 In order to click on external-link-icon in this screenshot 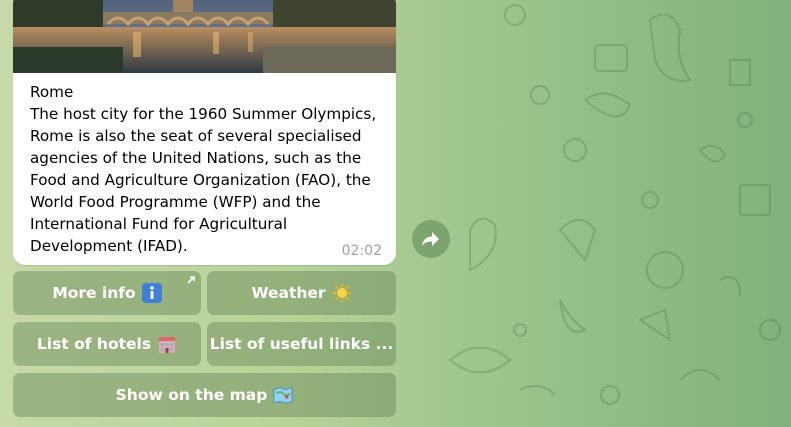, I will do `click(191, 280)`.